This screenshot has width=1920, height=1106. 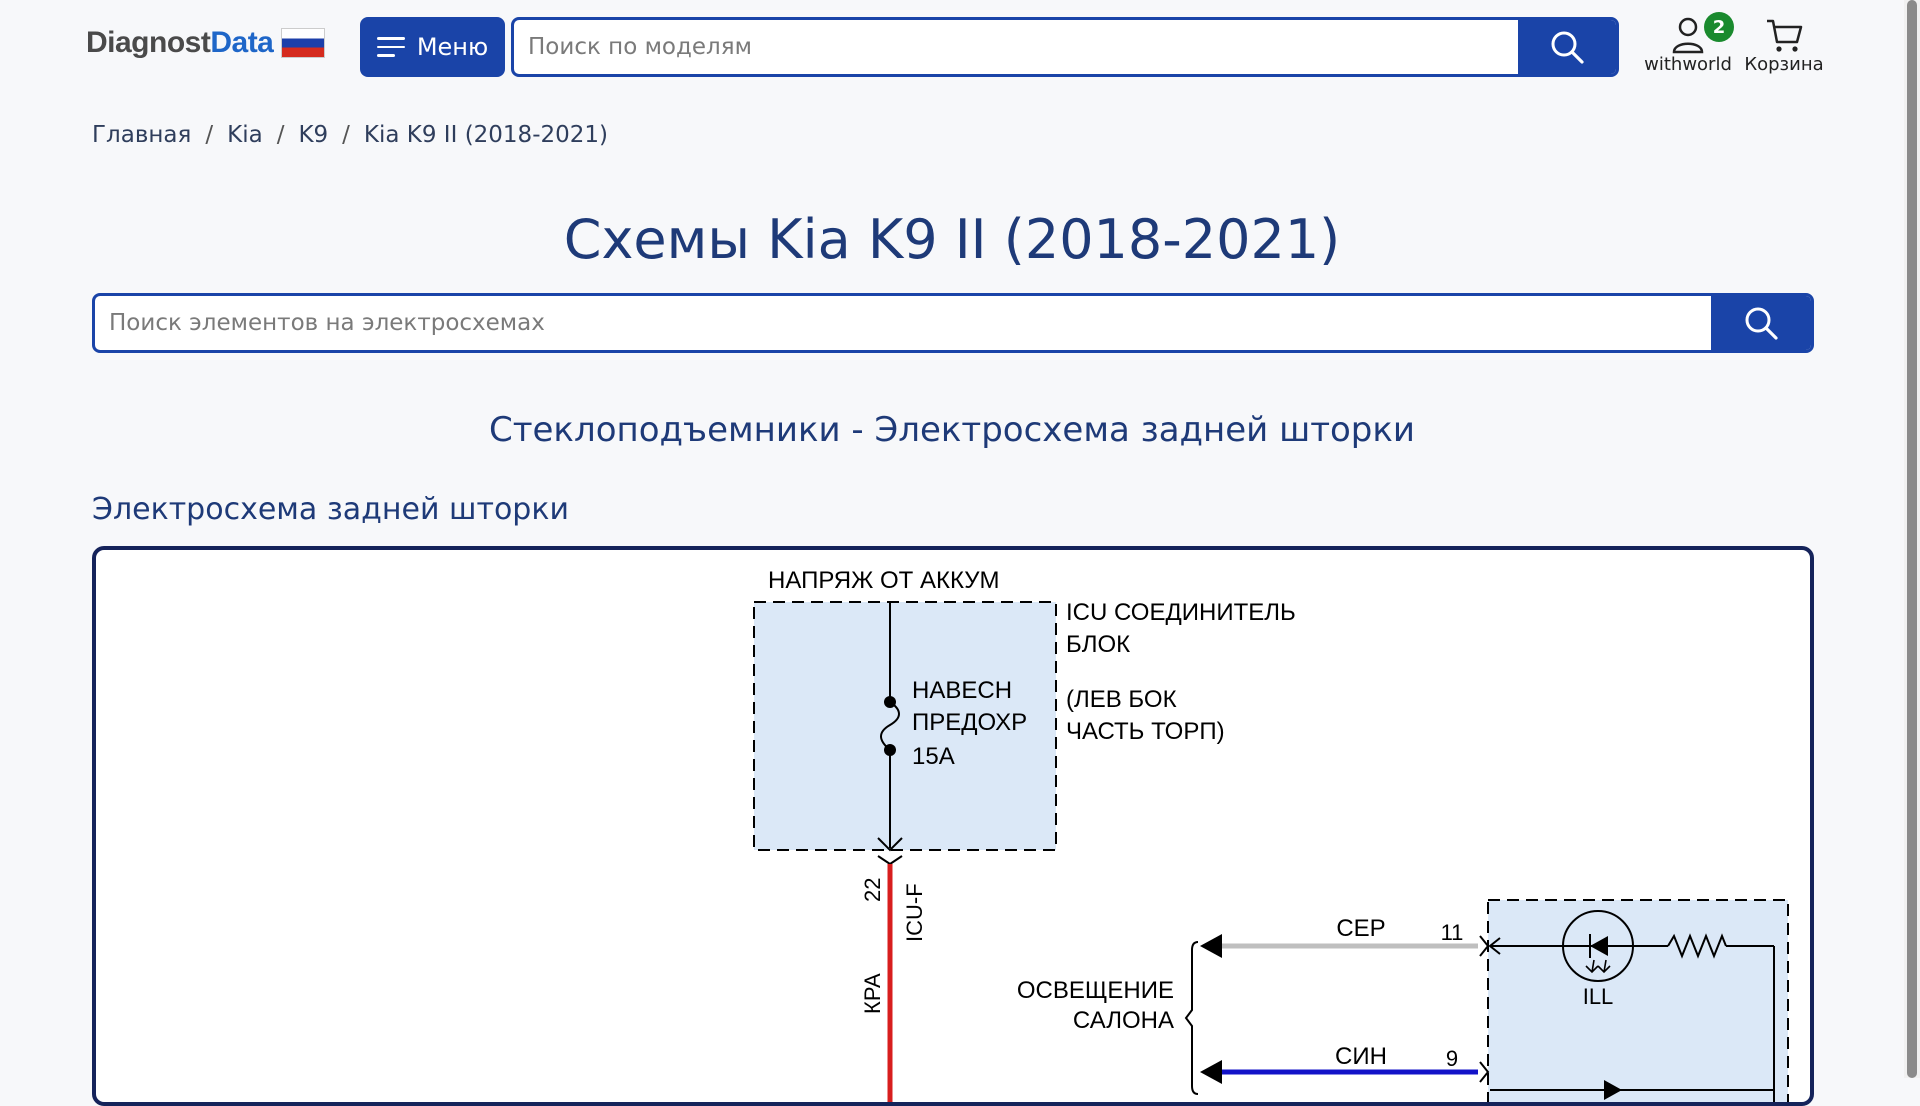 I want to click on element-search-button, so click(x=1761, y=323).